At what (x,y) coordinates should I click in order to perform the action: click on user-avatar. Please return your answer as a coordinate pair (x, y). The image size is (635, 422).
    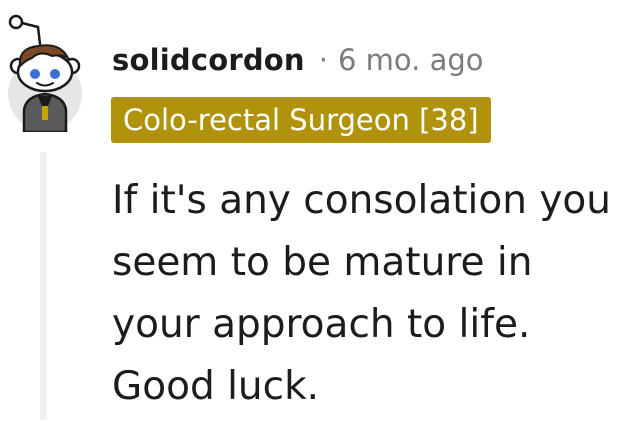
    Looking at the image, I should click on (45, 74).